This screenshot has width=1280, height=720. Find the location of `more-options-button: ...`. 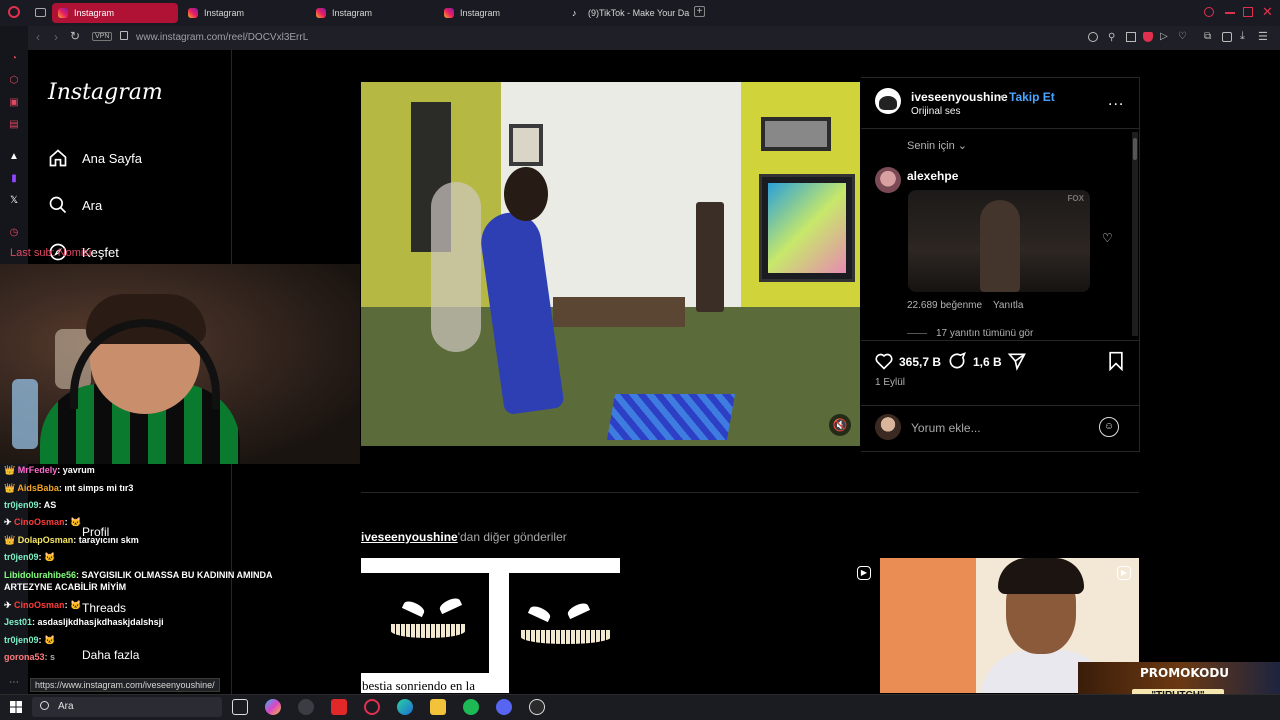

more-options-button: ... is located at coordinates (1116, 101).